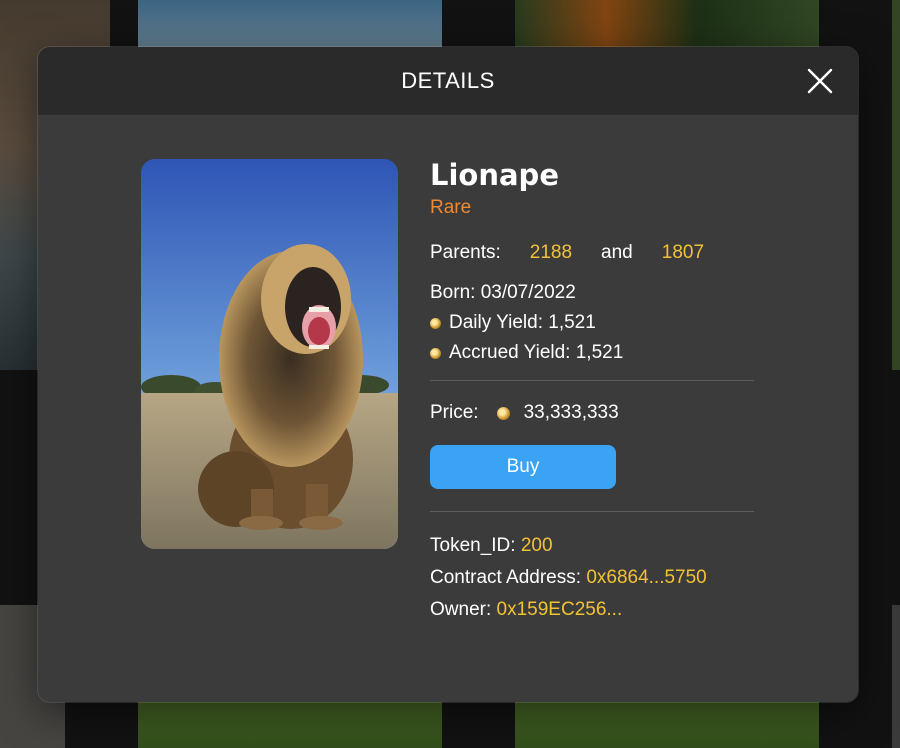  I want to click on daily-yield-row: Daily Yield: 1,521, so click(592, 323).